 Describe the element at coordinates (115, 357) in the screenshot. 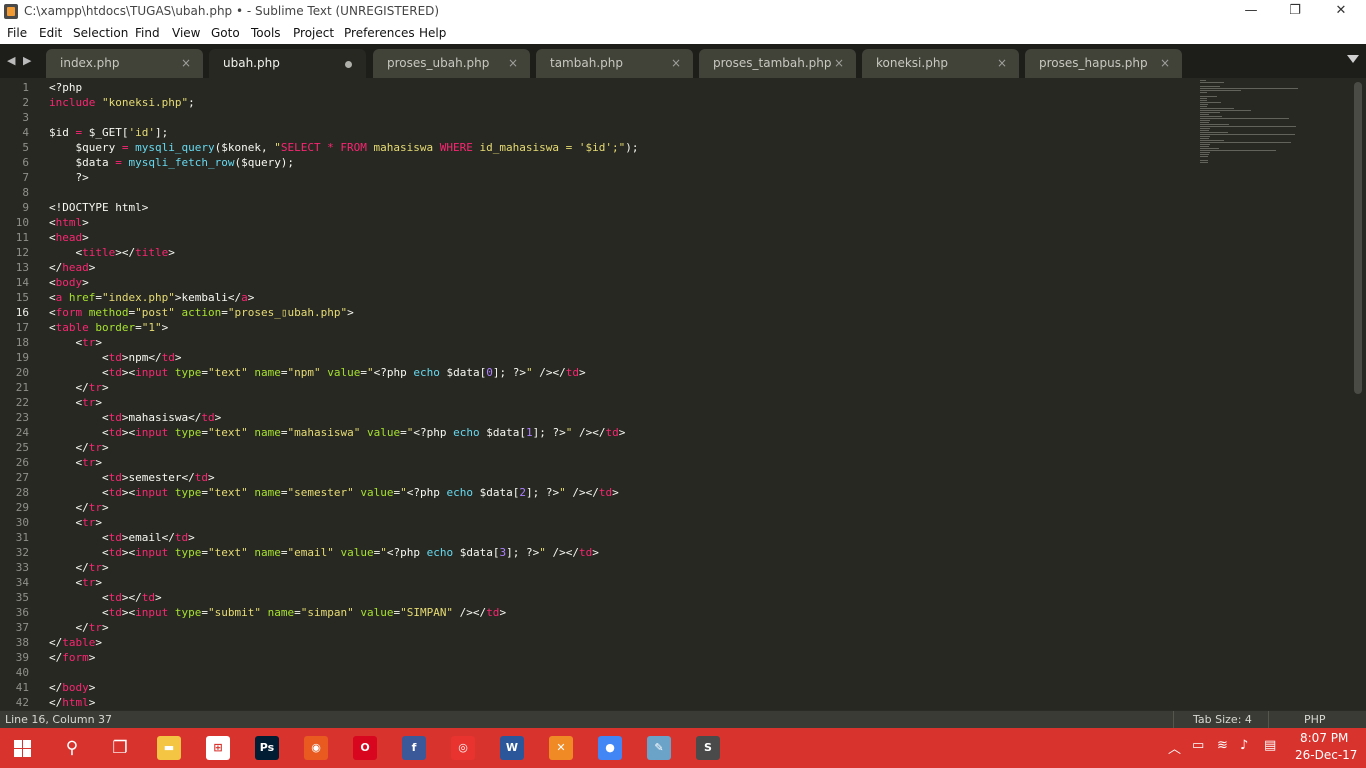

I see `code-line: <td>npm</td>` at that location.